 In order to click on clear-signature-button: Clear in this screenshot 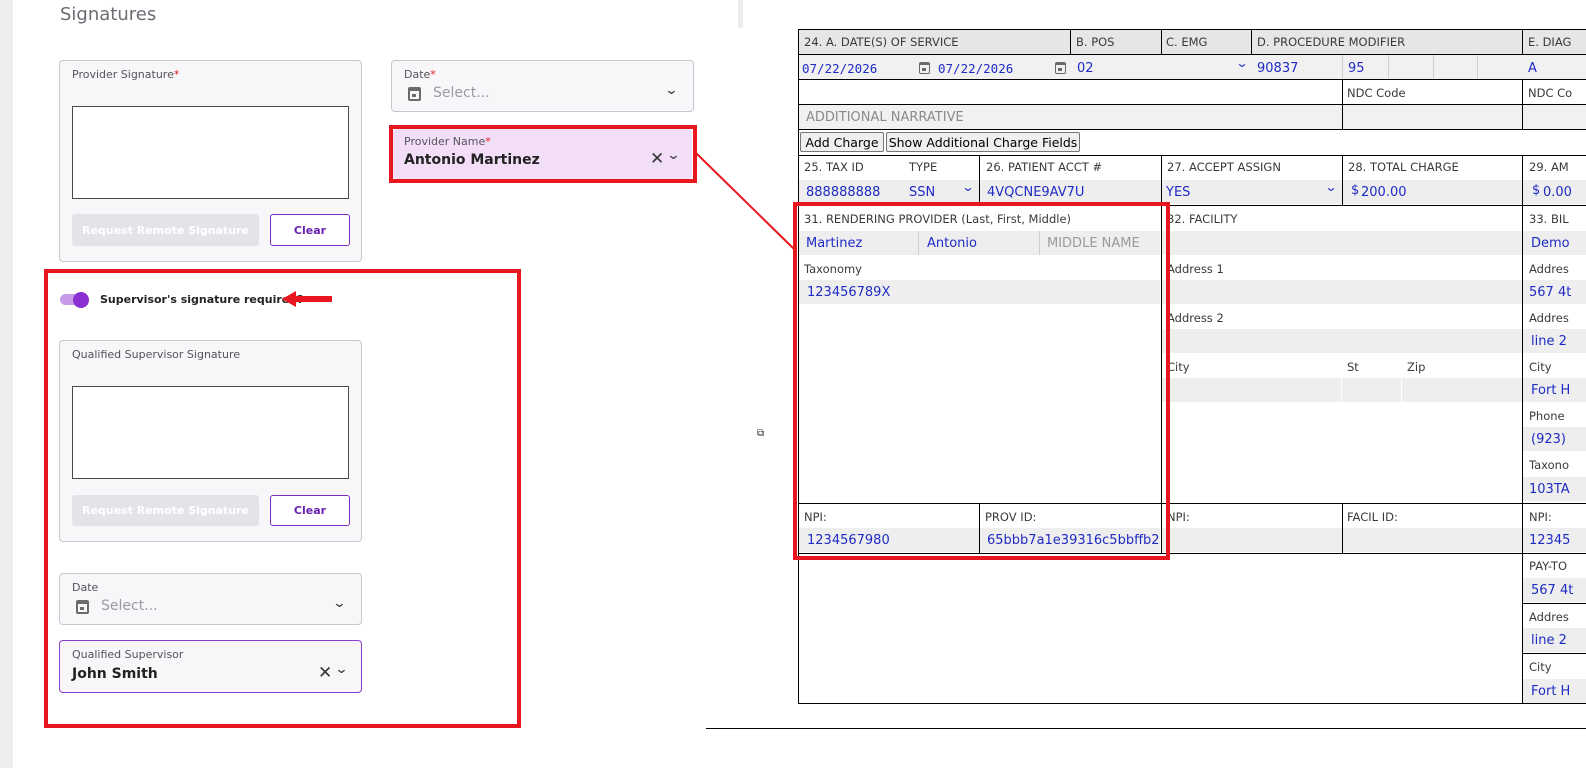, I will do `click(310, 230)`.